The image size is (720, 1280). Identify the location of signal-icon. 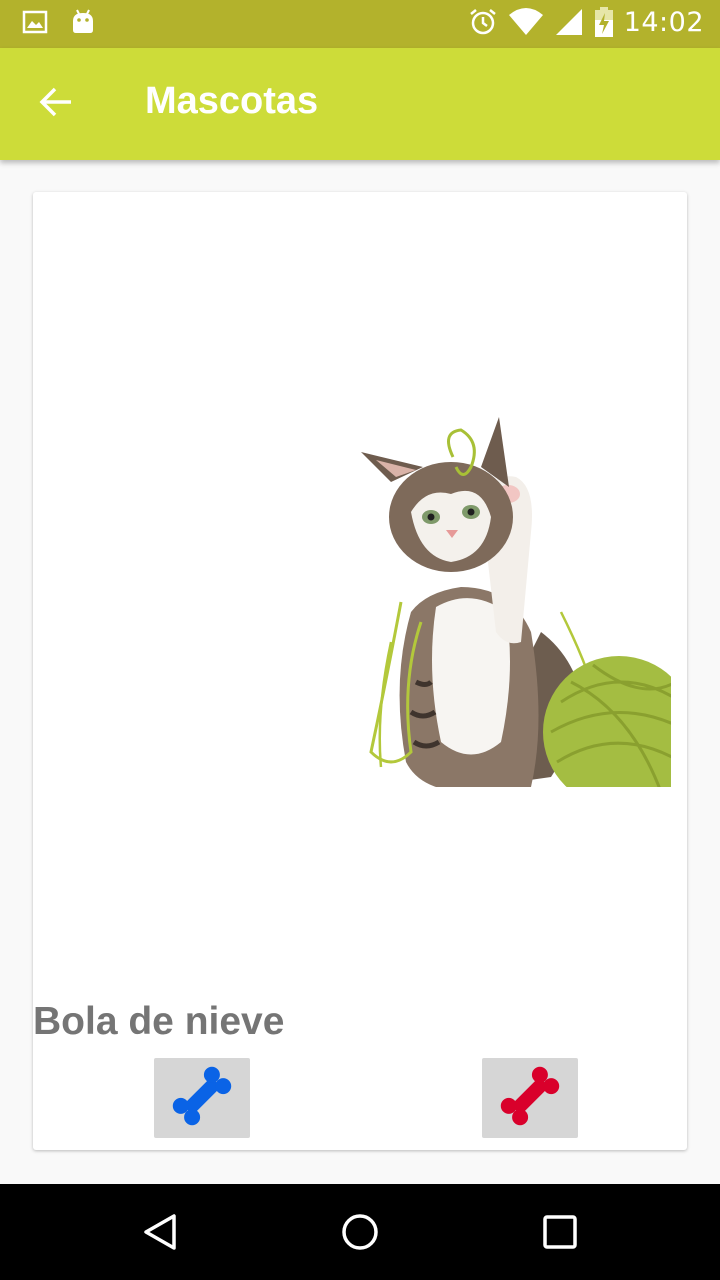
(569, 22).